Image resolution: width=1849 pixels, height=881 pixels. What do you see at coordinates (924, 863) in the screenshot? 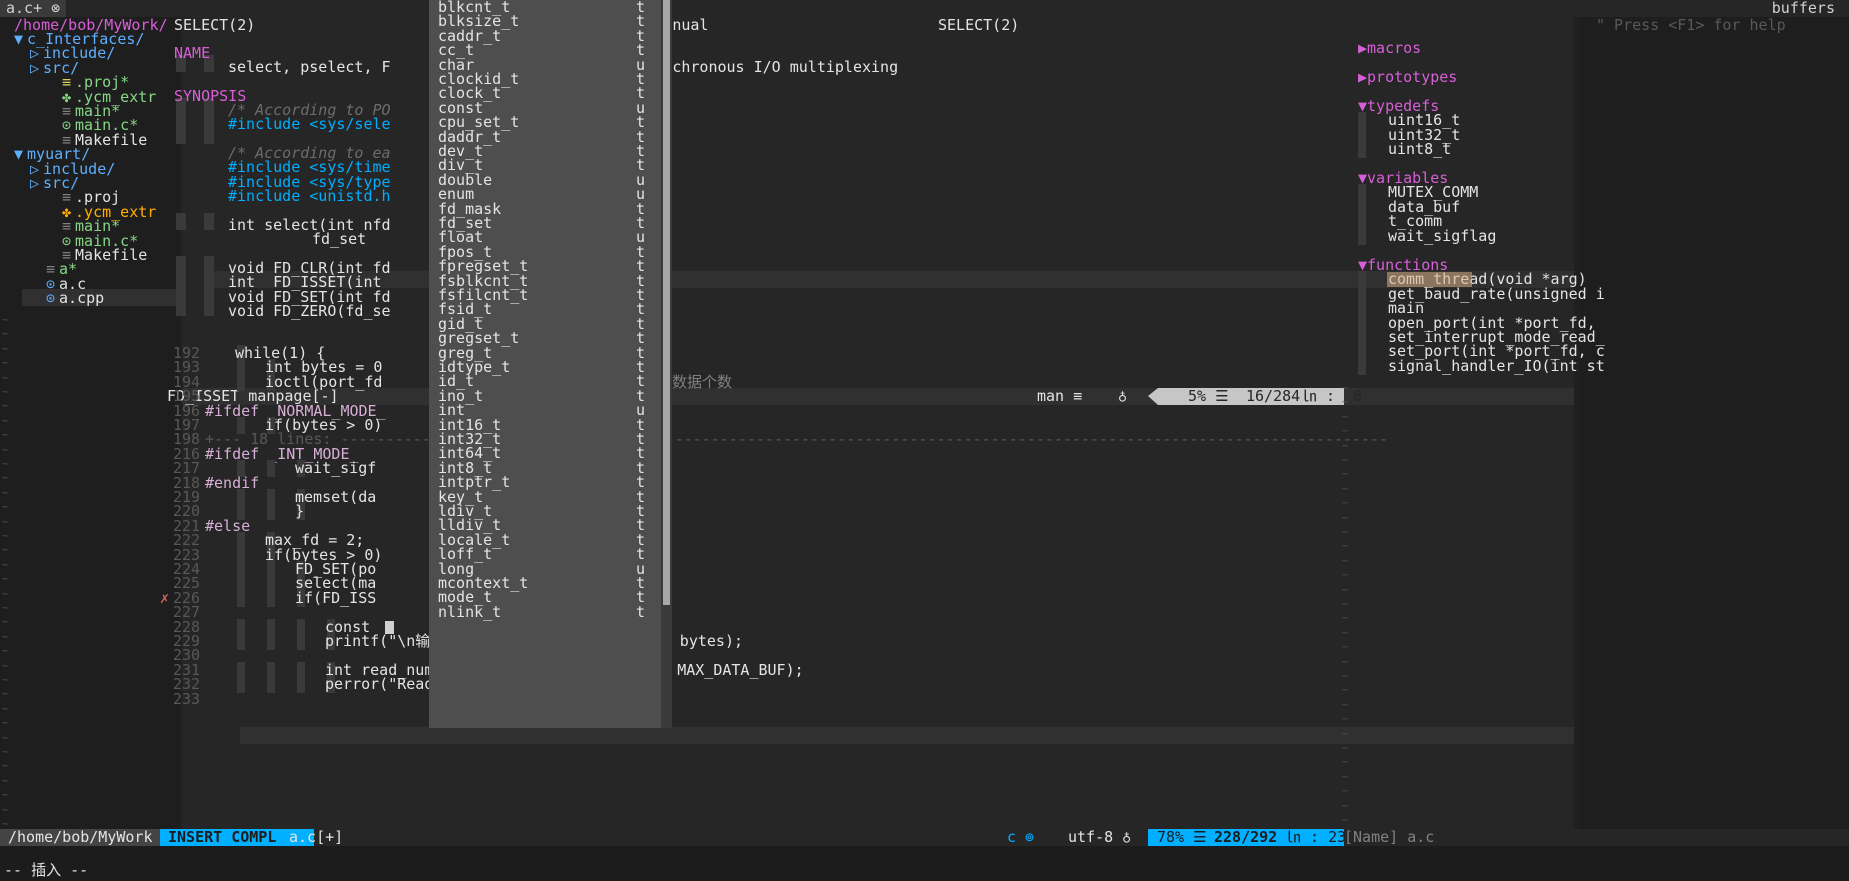
I see `command-line: -- 插入 --` at bounding box center [924, 863].